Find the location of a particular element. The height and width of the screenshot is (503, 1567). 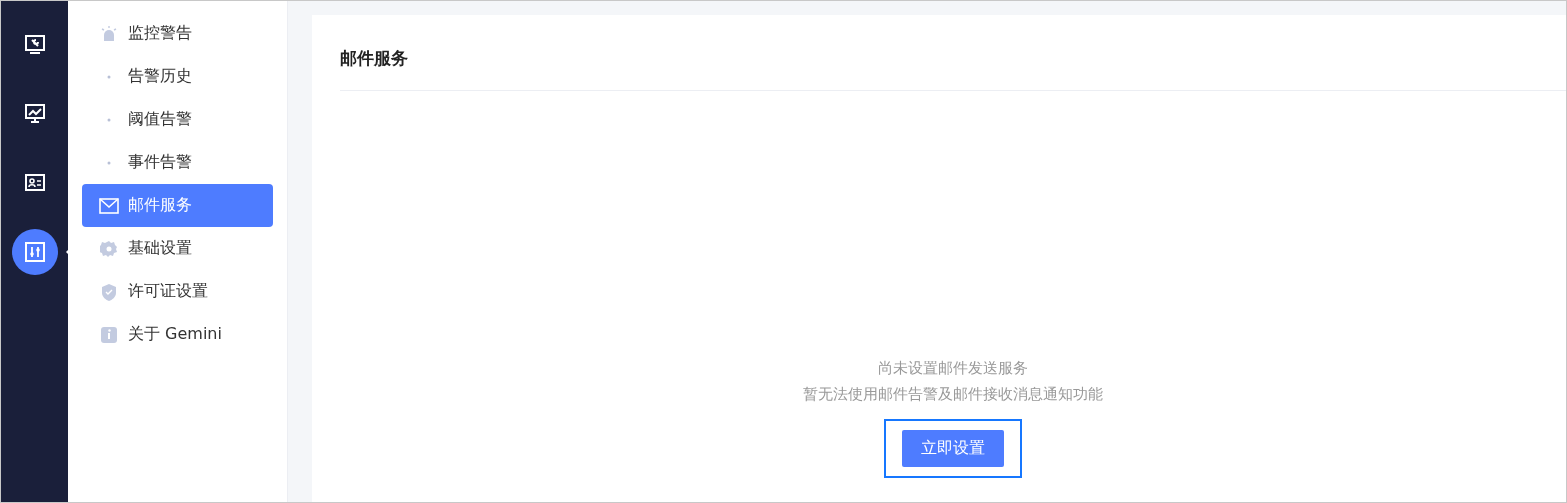

empty-message: 暂无法使用邮件告警及邮件接收消息通知功能 is located at coordinates (953, 394).